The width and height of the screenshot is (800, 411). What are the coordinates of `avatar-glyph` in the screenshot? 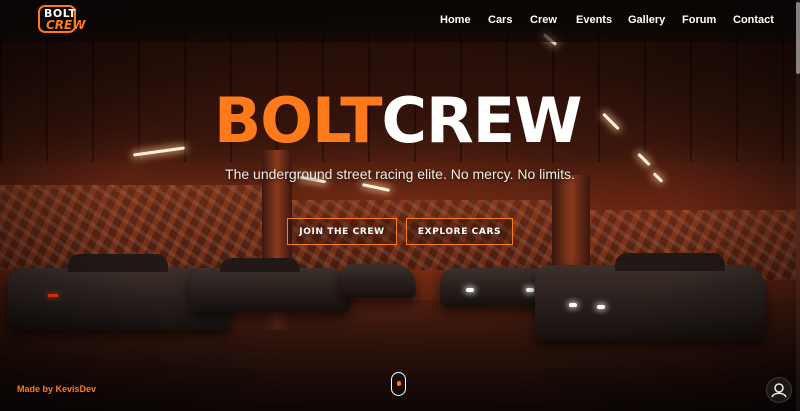 It's located at (779, 390).